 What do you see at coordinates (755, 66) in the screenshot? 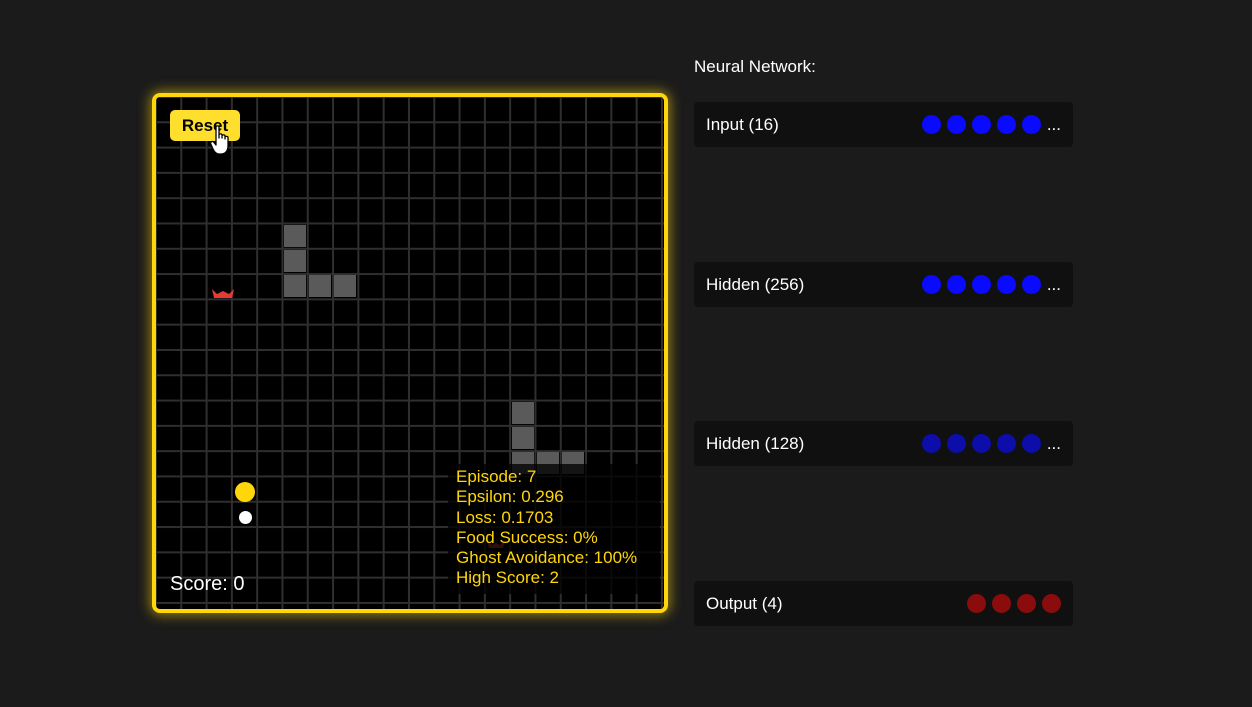
I see `neural-network-title: Neural Network:` at bounding box center [755, 66].